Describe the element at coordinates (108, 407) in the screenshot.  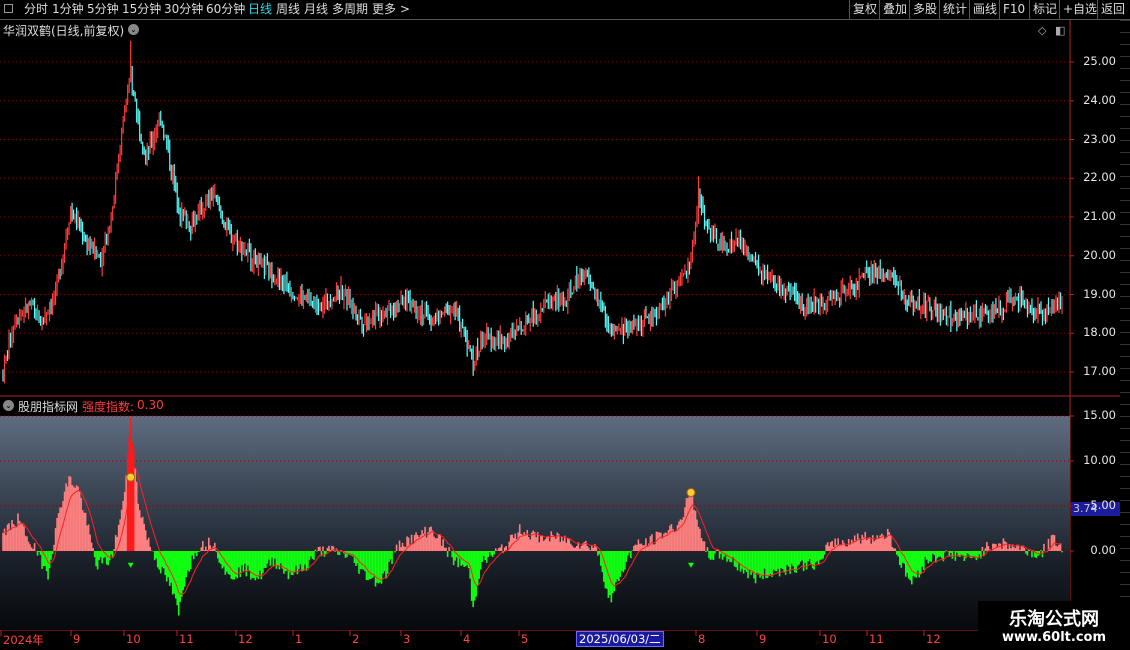
I see `indicator-label: 强度指数:` at that location.